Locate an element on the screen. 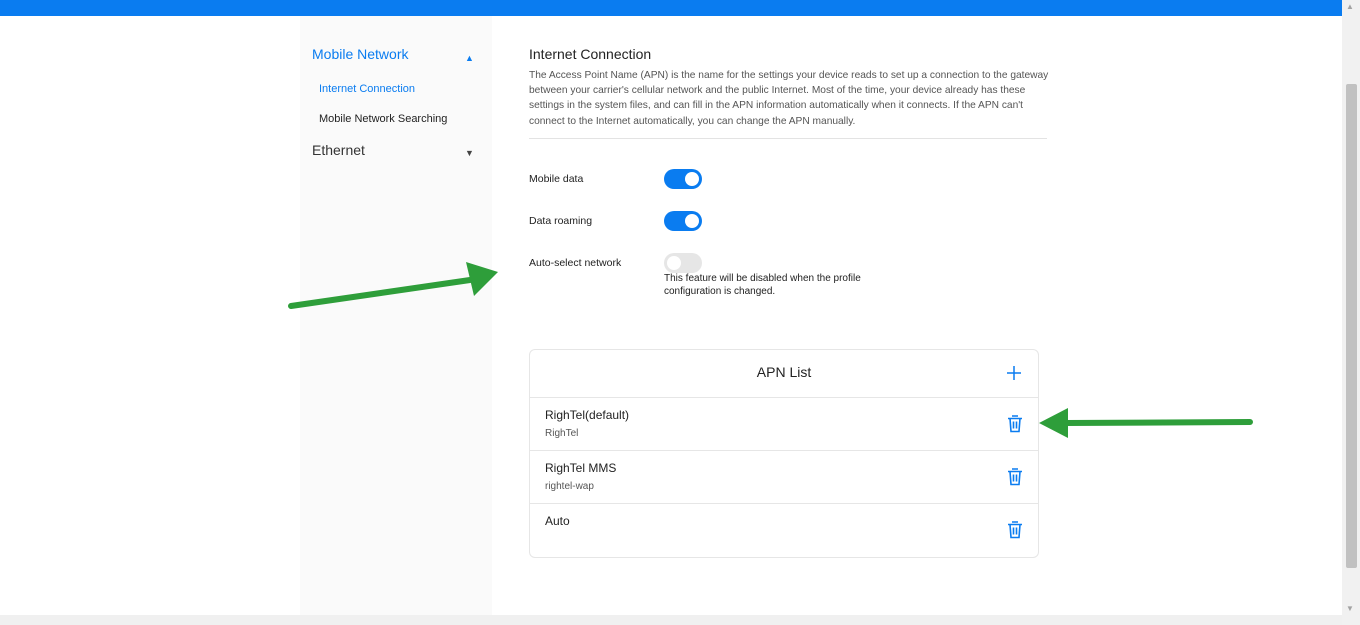  annotation-arrow-left is located at coordinates (393, 285).